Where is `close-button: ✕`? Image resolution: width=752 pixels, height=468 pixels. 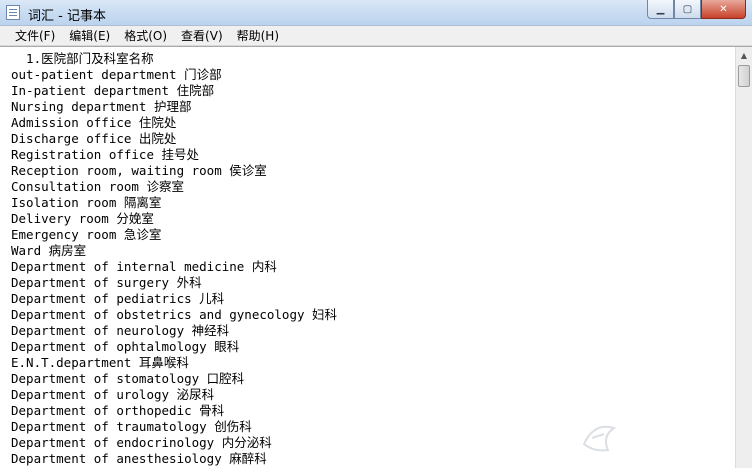 close-button: ✕ is located at coordinates (723, 9).